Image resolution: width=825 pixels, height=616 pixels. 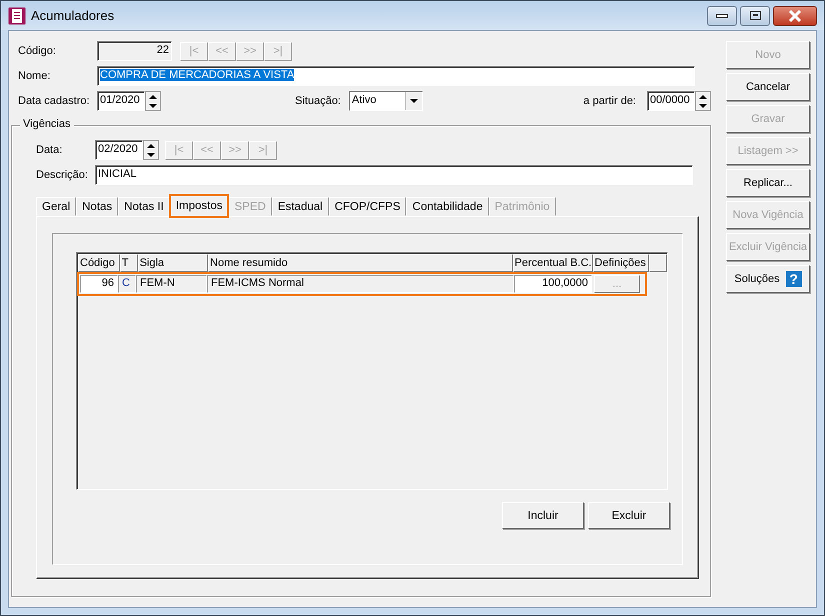 I want to click on date-field: 01/2020, so click(x=121, y=101).